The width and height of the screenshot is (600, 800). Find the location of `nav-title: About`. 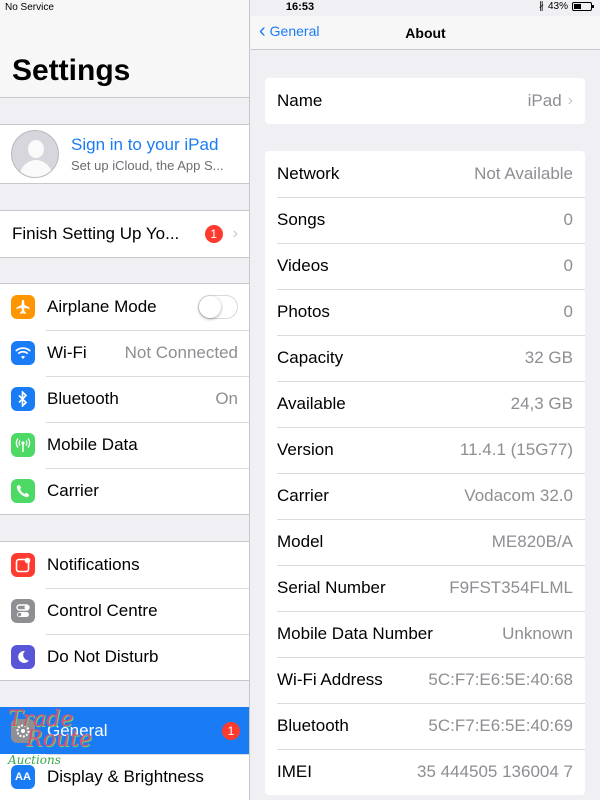

nav-title: About is located at coordinates (425, 33).